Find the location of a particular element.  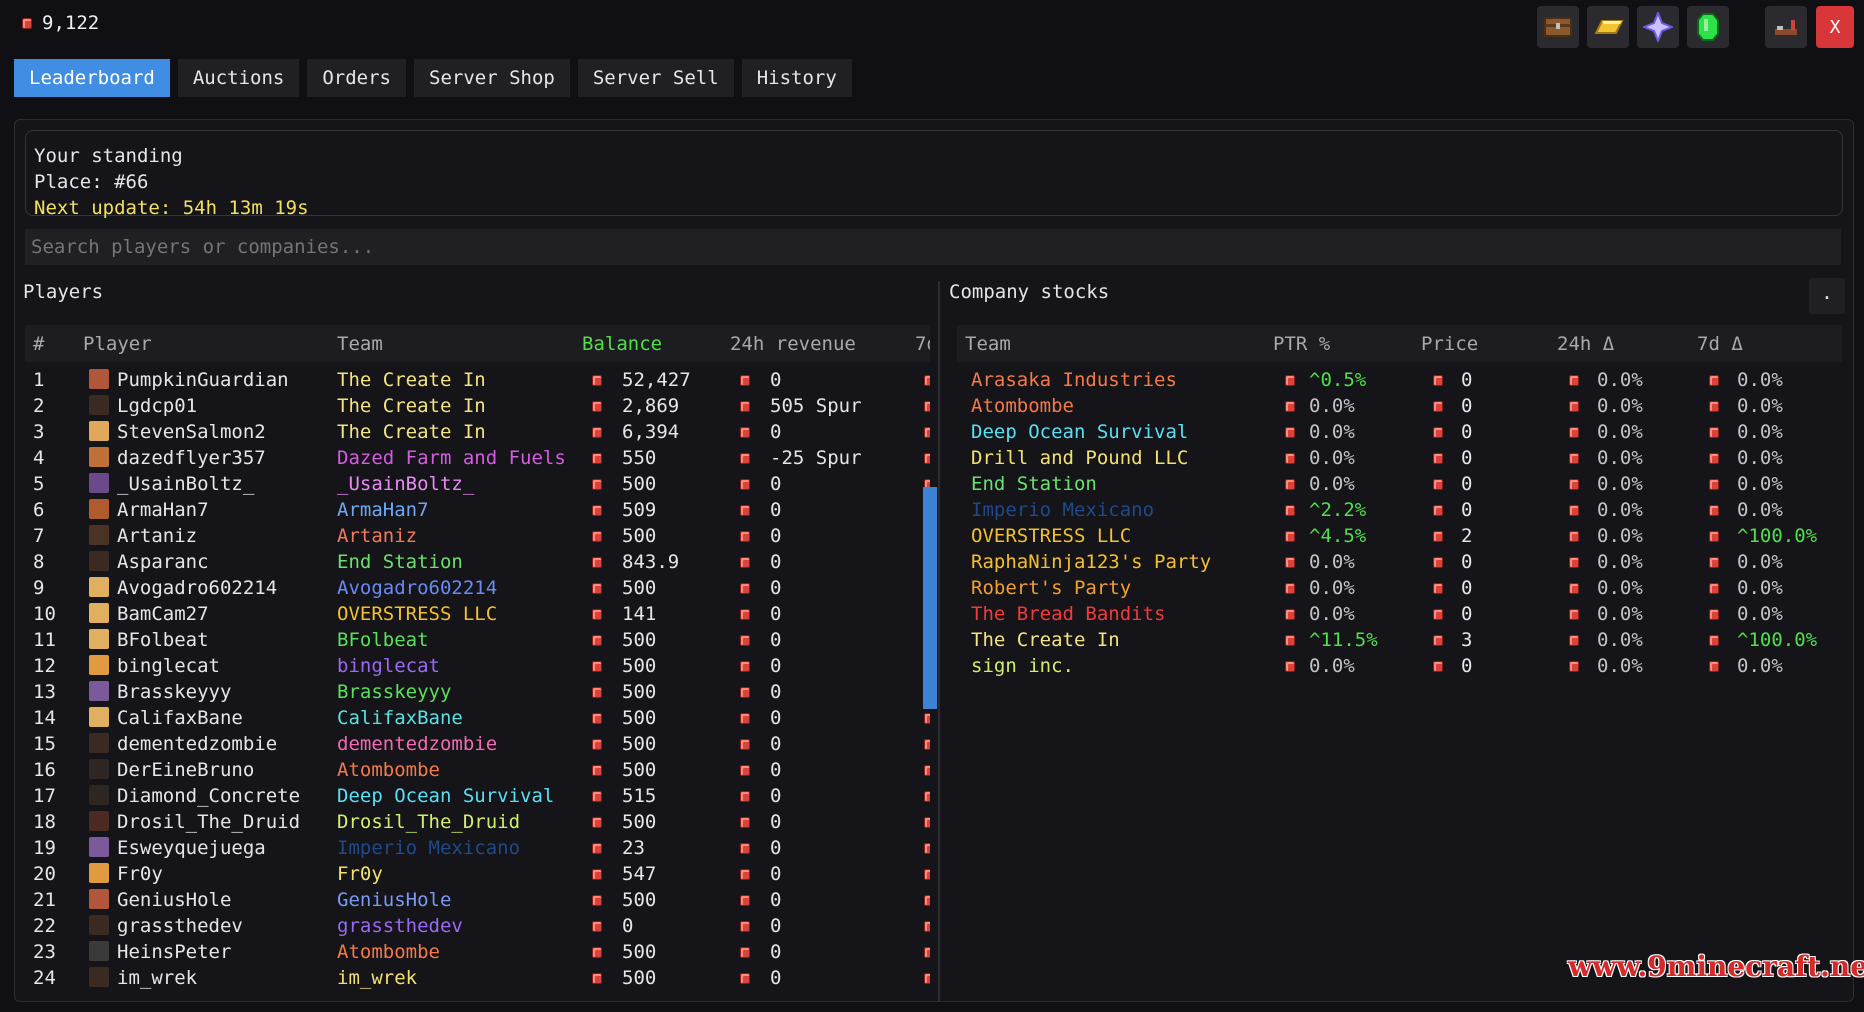

table-row: 14 CalifaxBane CalifaxBane 500 0 is located at coordinates (477, 718).